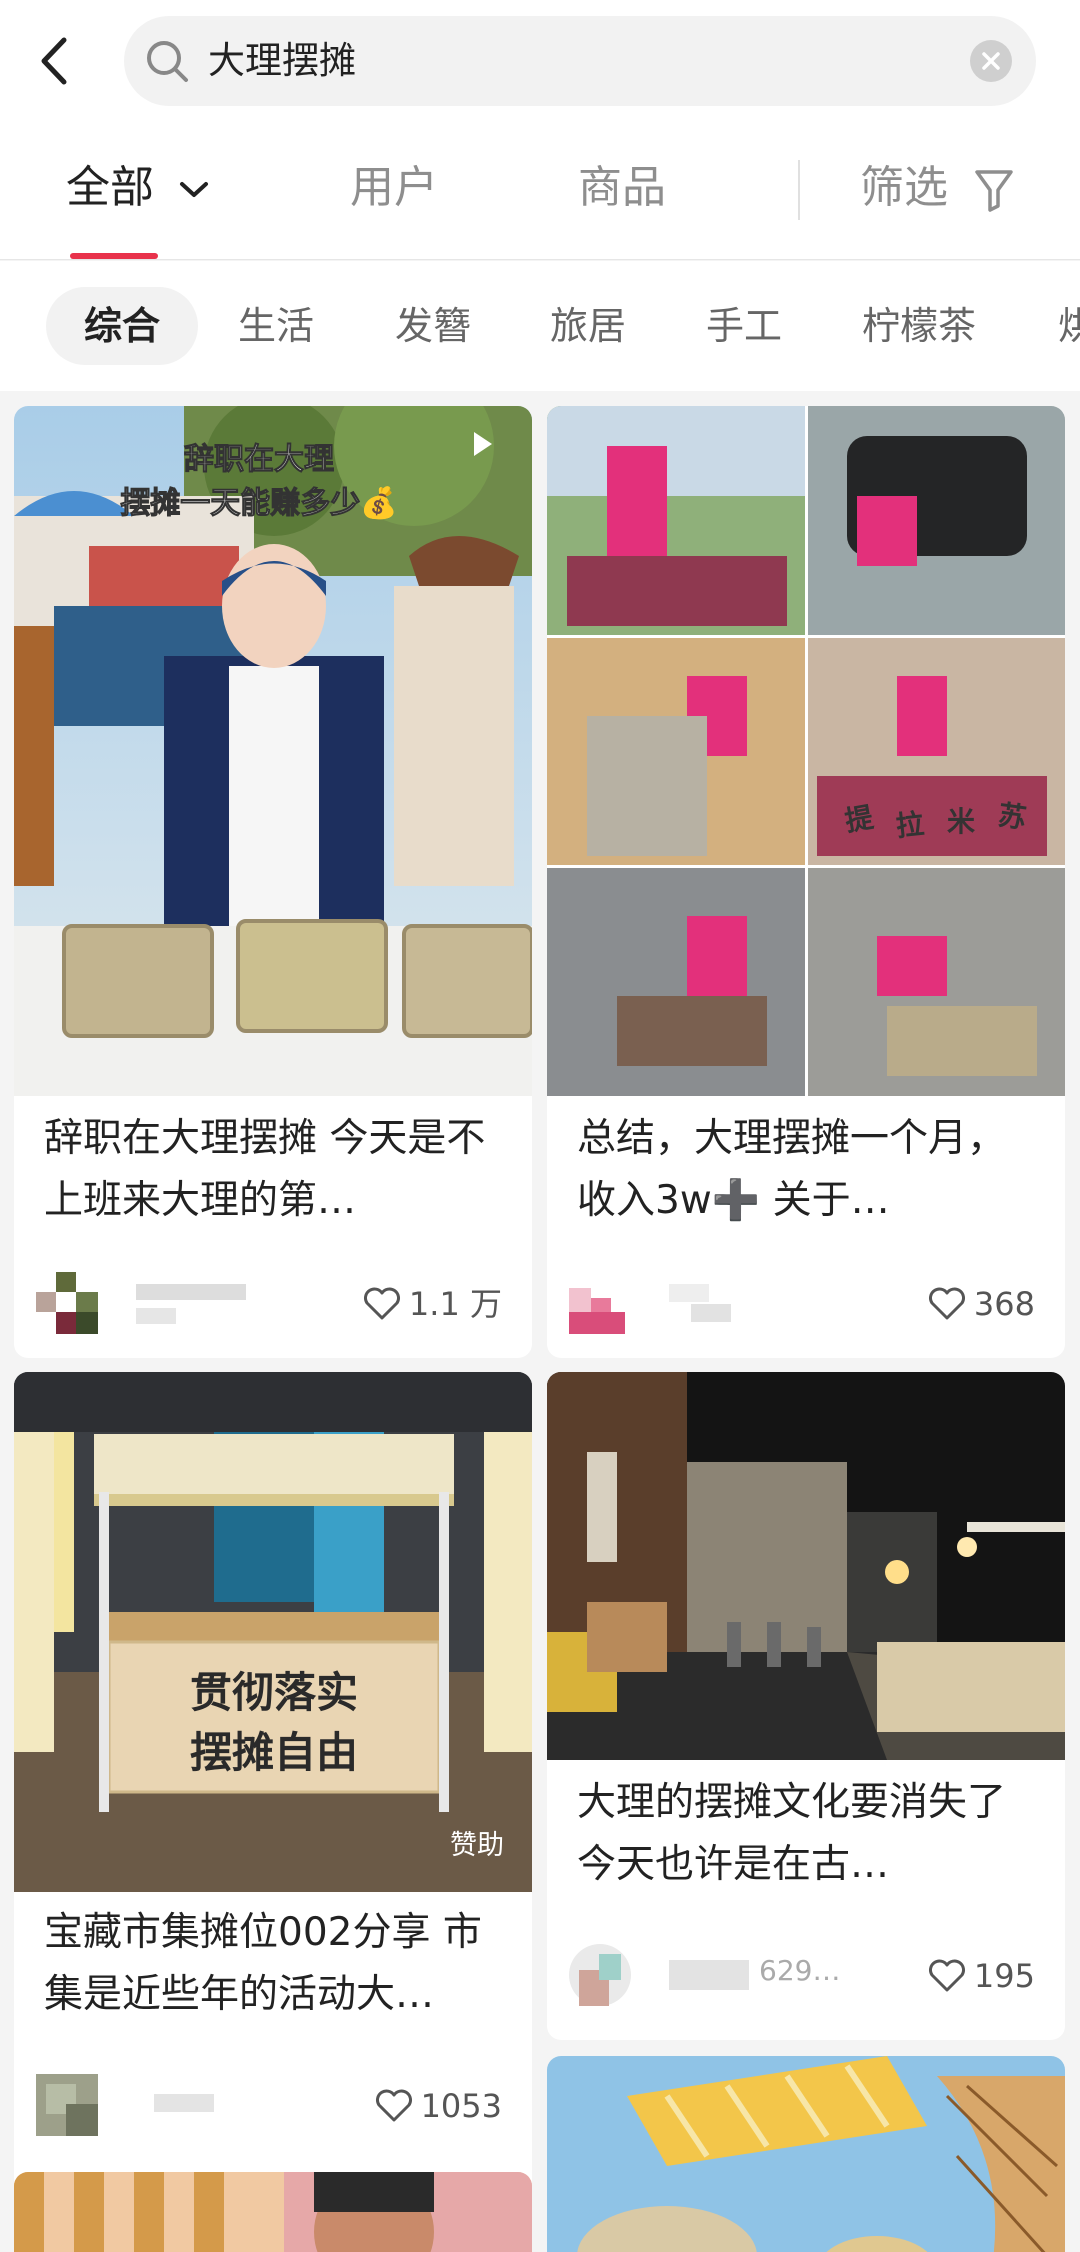 Image resolution: width=1080 pixels, height=2252 pixels. What do you see at coordinates (461, 2106) in the screenshot?
I see `like-count: 1053` at bounding box center [461, 2106].